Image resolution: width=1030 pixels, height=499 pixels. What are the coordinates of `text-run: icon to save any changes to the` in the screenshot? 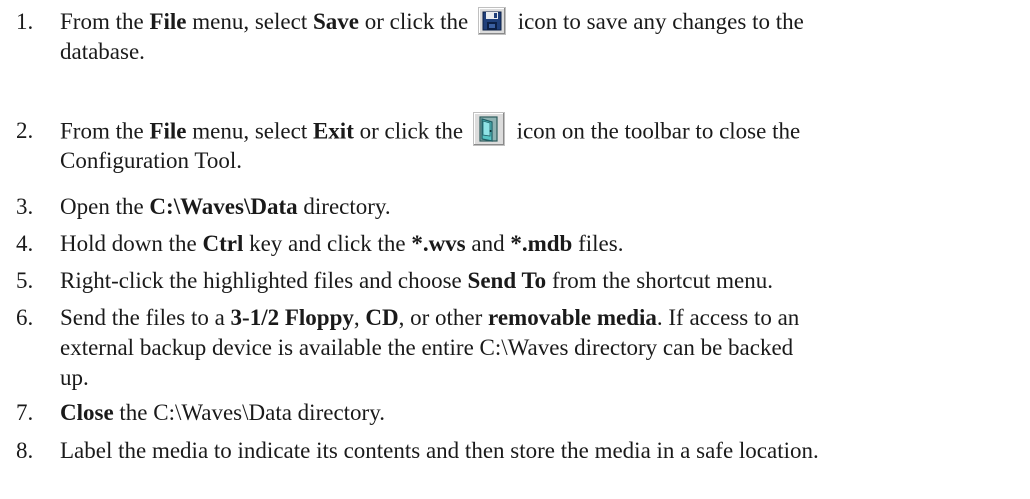 It's located at (657, 21).